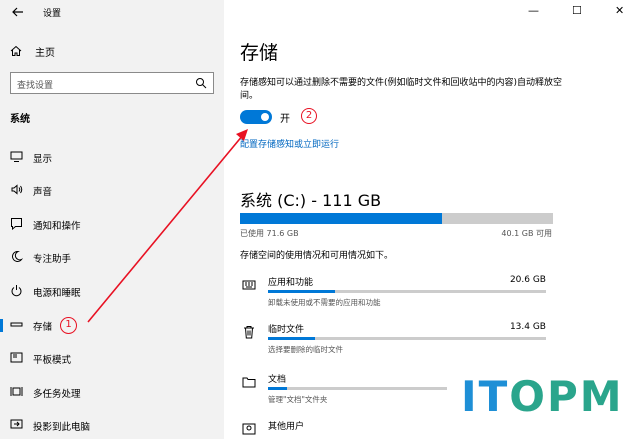 The width and height of the screenshot is (640, 439). I want to click on display-icon, so click(16, 156).